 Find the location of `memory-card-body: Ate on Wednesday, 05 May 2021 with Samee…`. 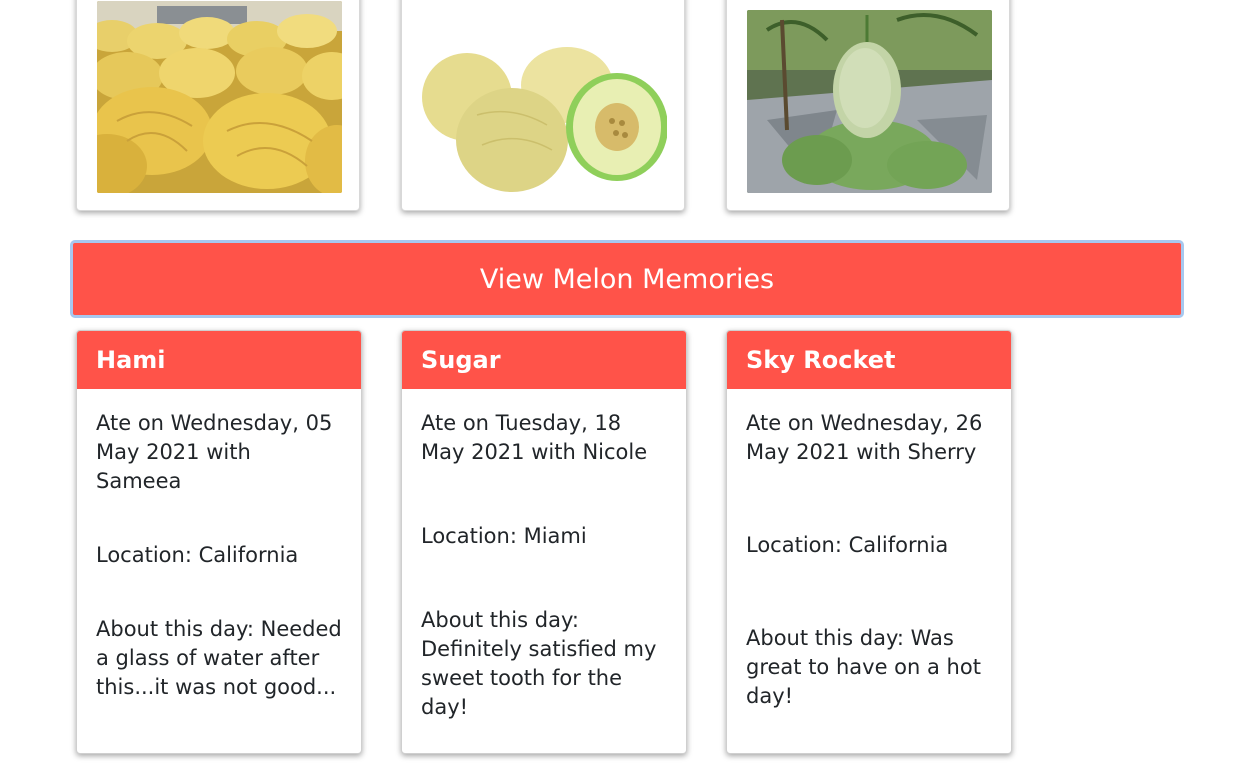

memory-card-body: Ate on Wednesday, 05 May 2021 with Samee… is located at coordinates (219, 545).